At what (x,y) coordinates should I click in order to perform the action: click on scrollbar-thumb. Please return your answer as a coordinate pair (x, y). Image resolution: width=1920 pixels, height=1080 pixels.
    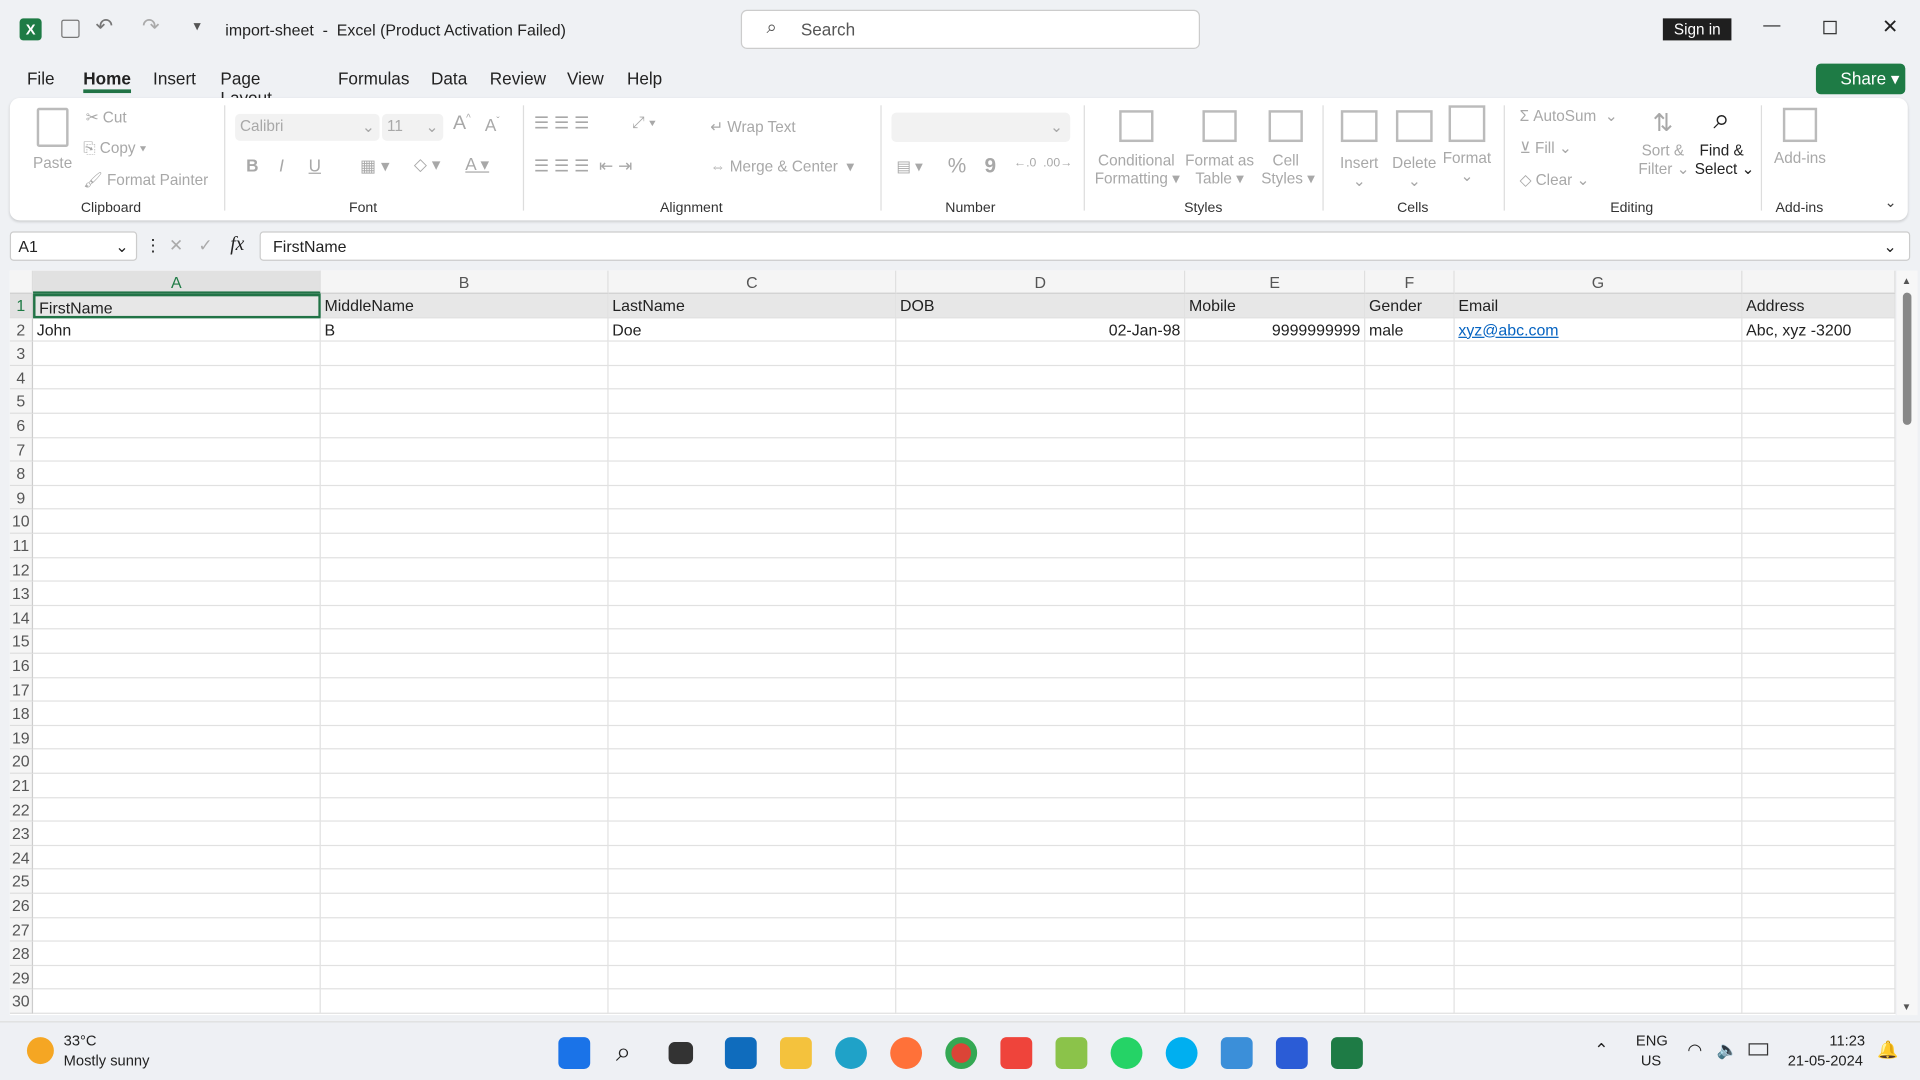
    Looking at the image, I should click on (1907, 358).